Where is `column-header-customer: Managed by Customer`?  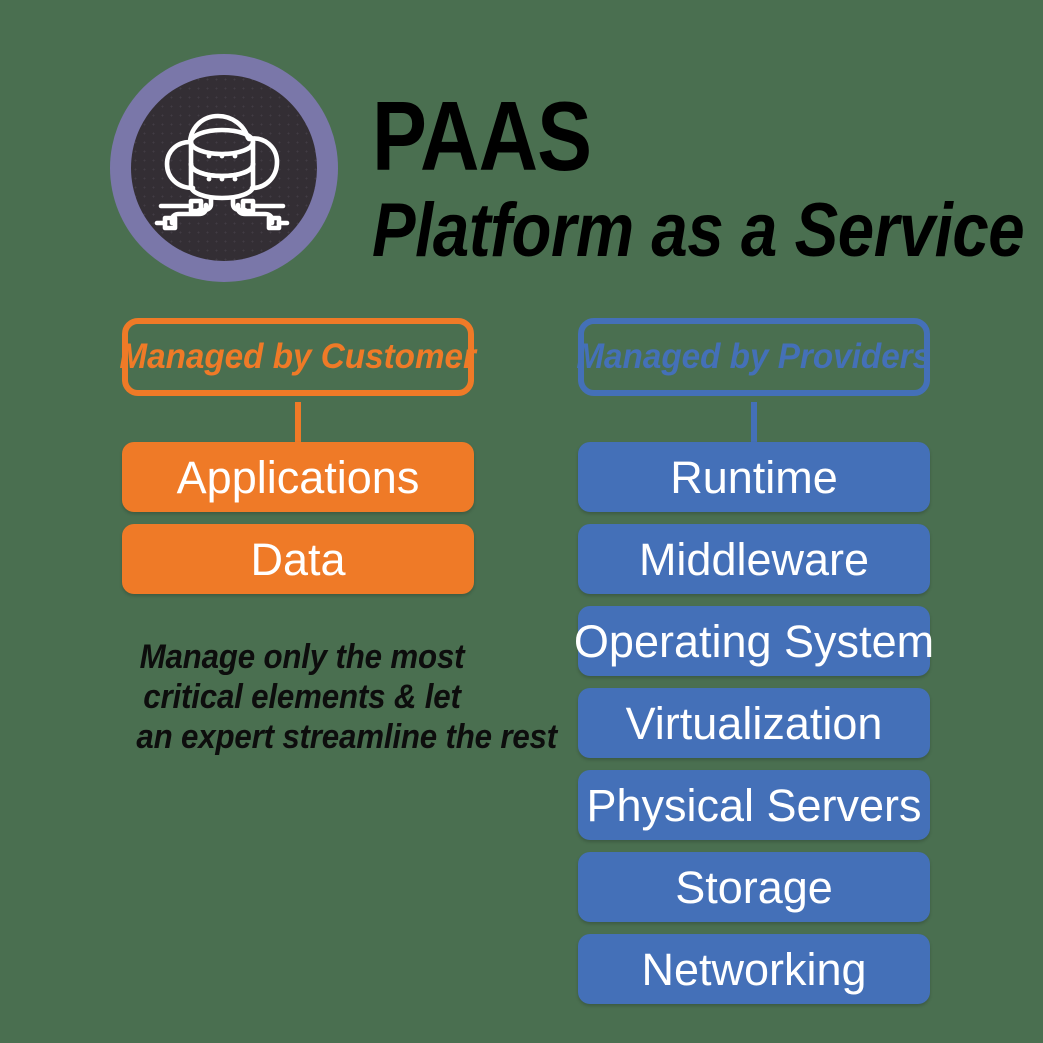 column-header-customer: Managed by Customer is located at coordinates (298, 383).